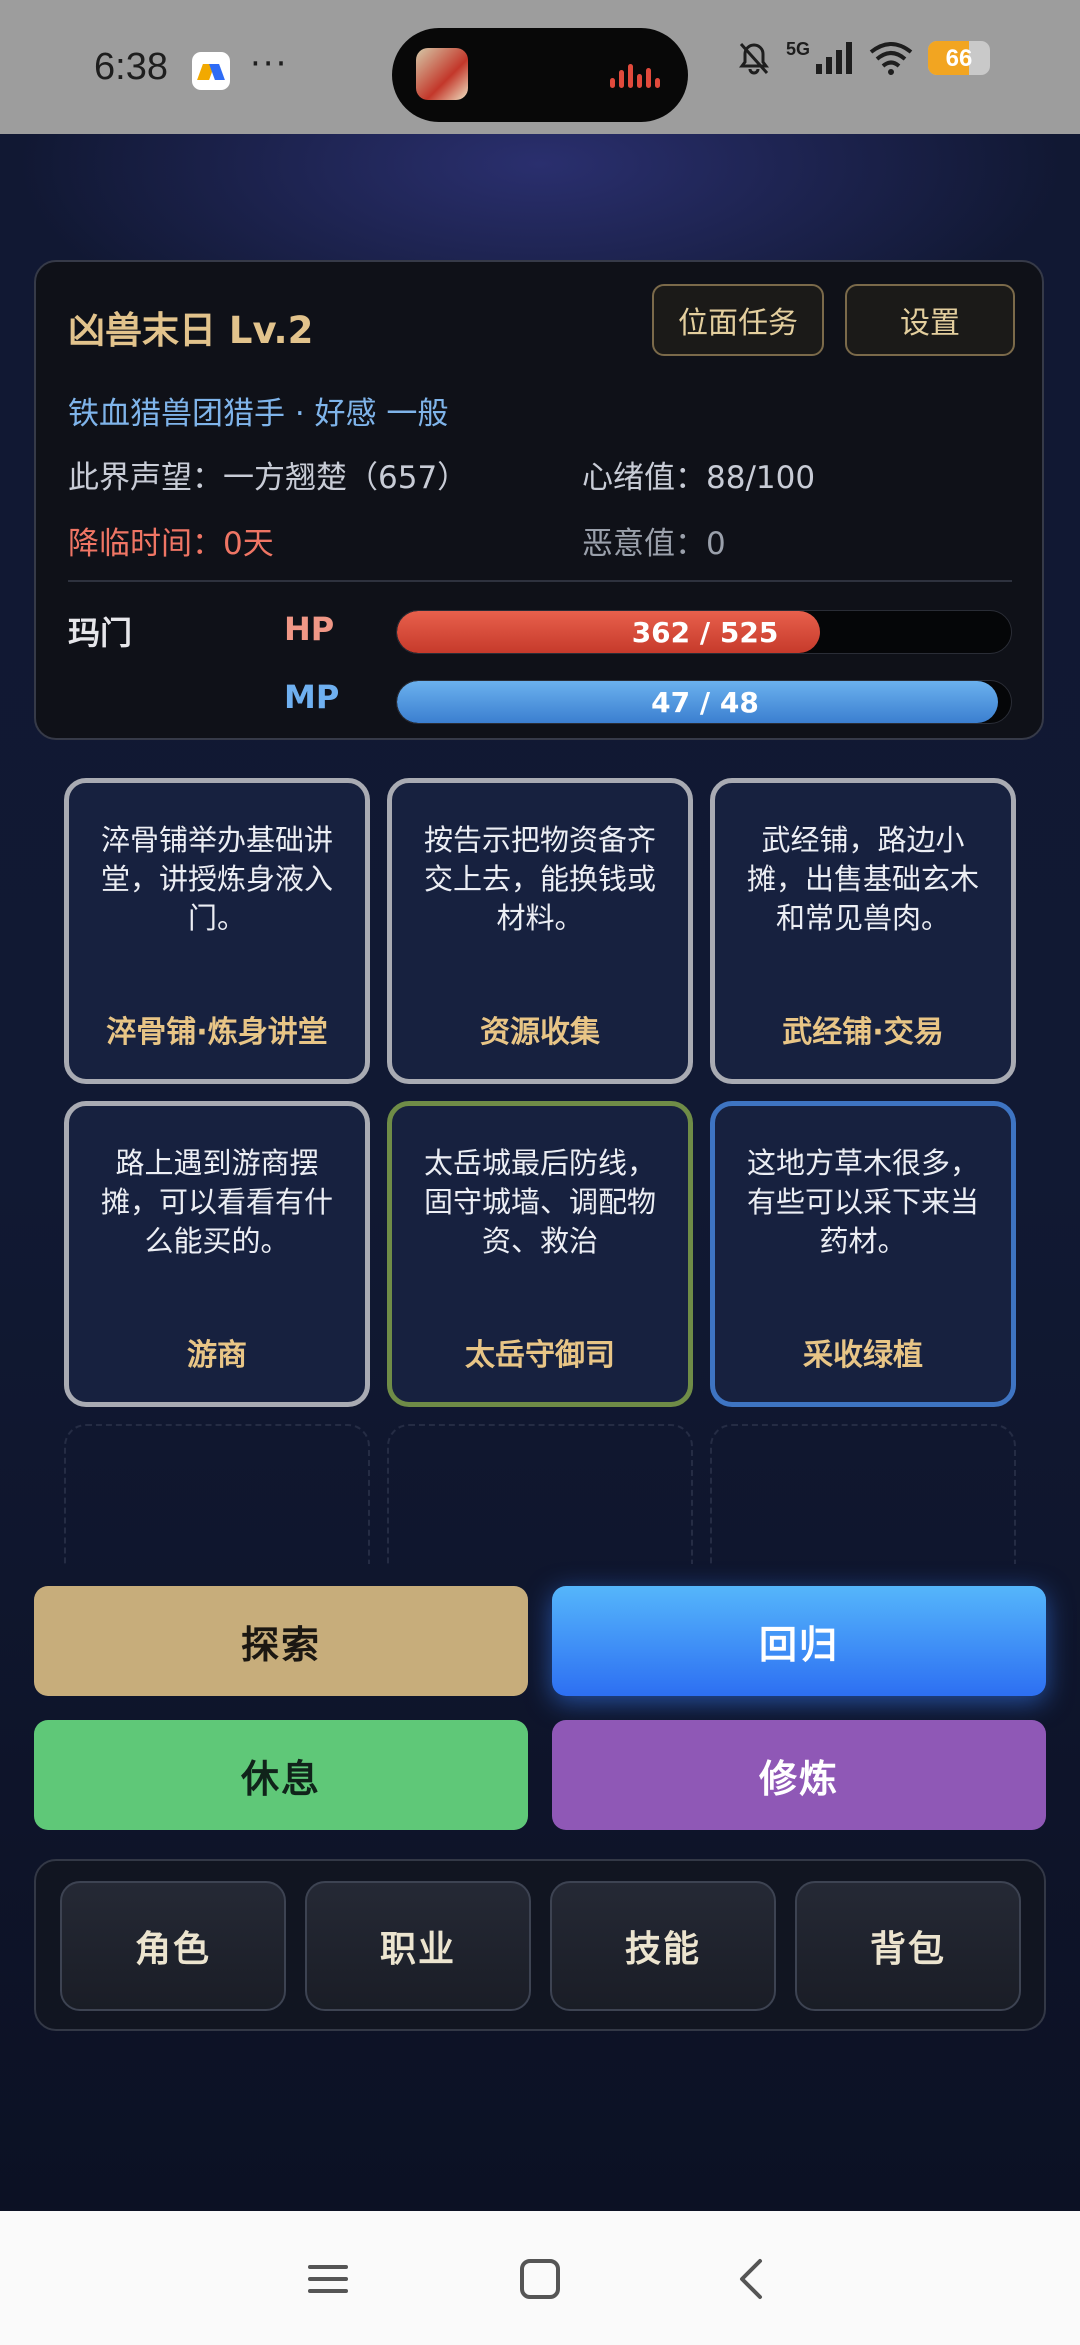 Image resolution: width=1080 pixels, height=2345 pixels. I want to click on tile-bone-forge-lecture: 淬骨铺举办基础讲堂，讲授炼身液入门。 淬骨铺·炼身讲堂, so click(217, 931).